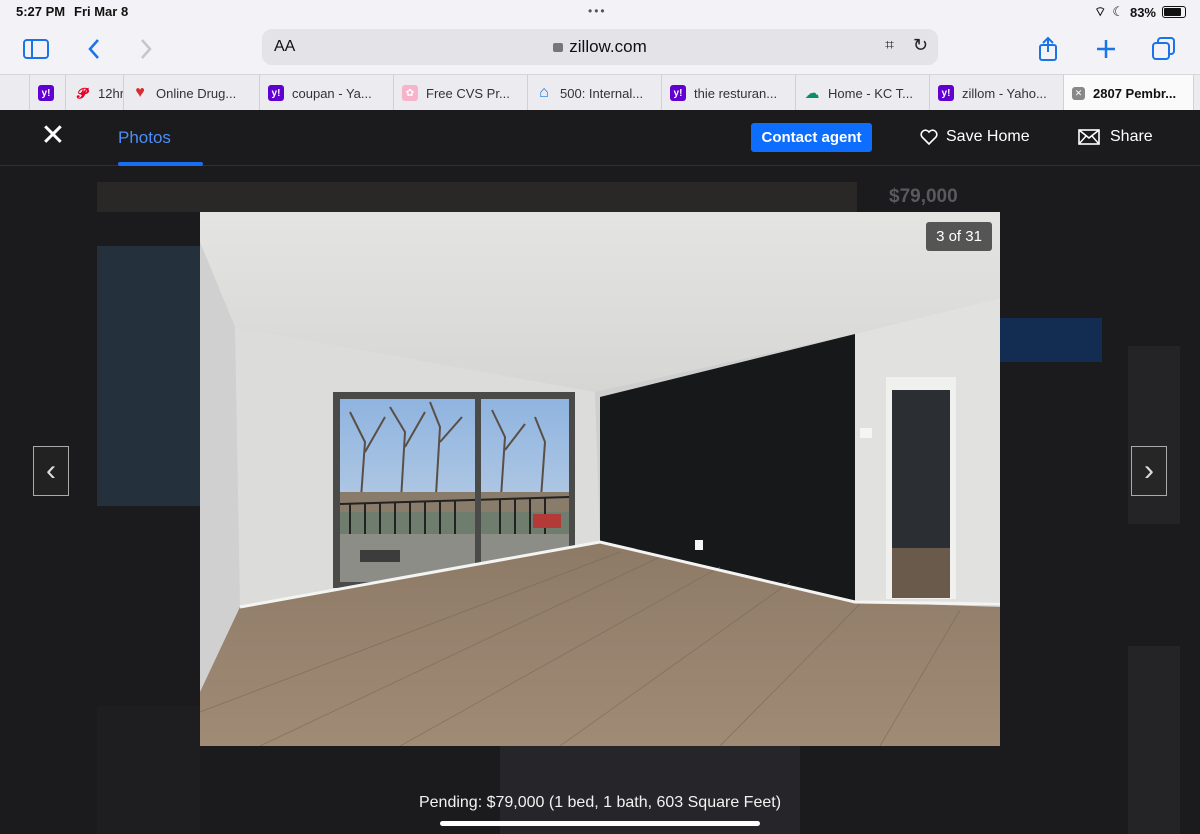 The width and height of the screenshot is (1200, 834). I want to click on background-photo-strip, so click(477, 197).